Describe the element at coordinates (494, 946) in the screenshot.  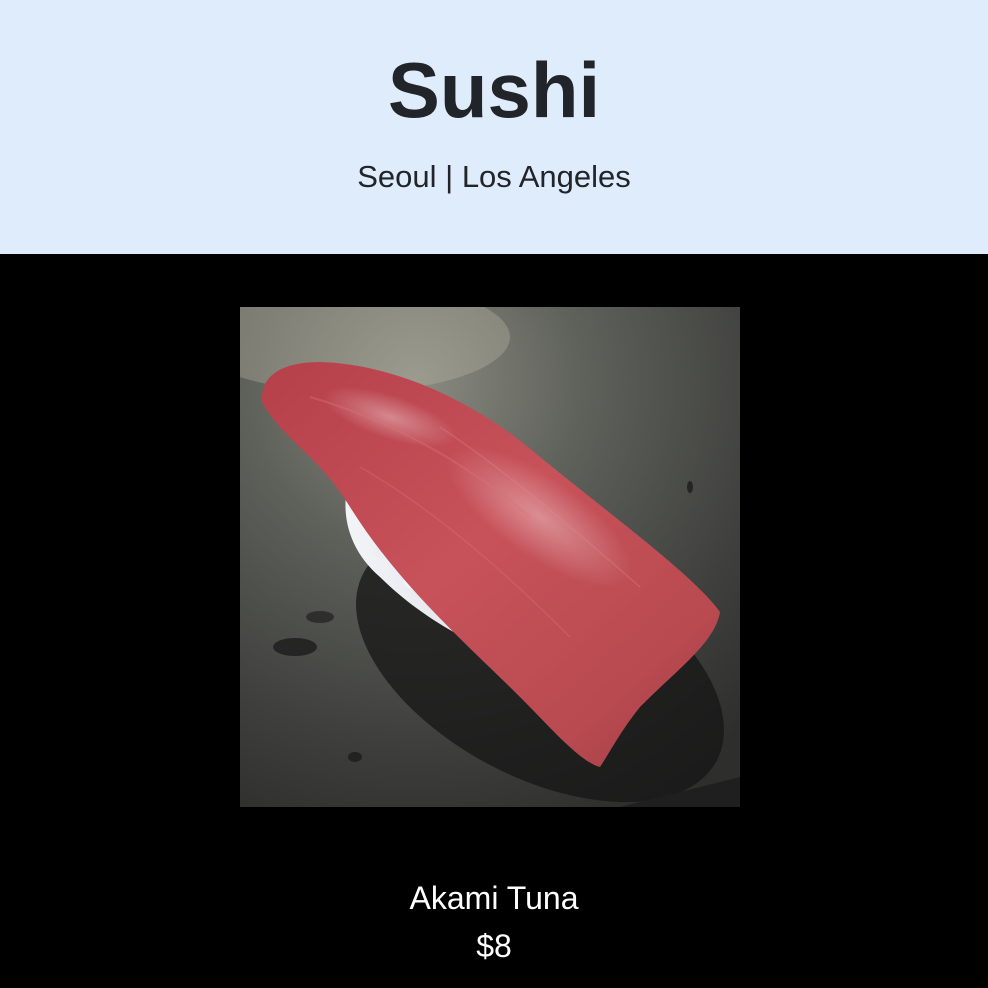
I see `item-price: $8` at that location.